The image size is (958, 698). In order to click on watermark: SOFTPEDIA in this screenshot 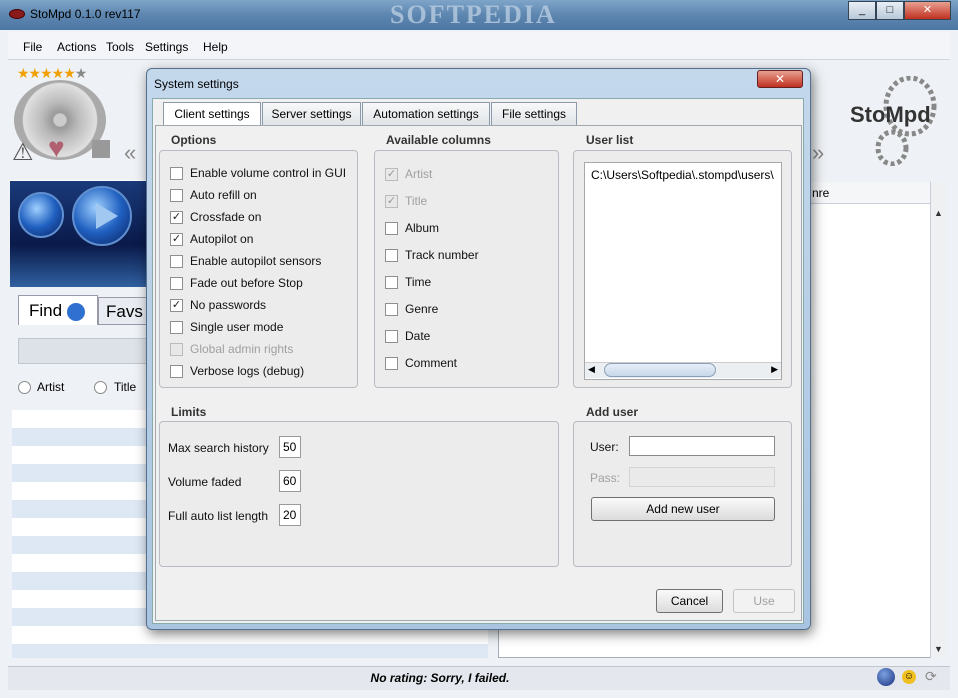, I will do `click(473, 14)`.